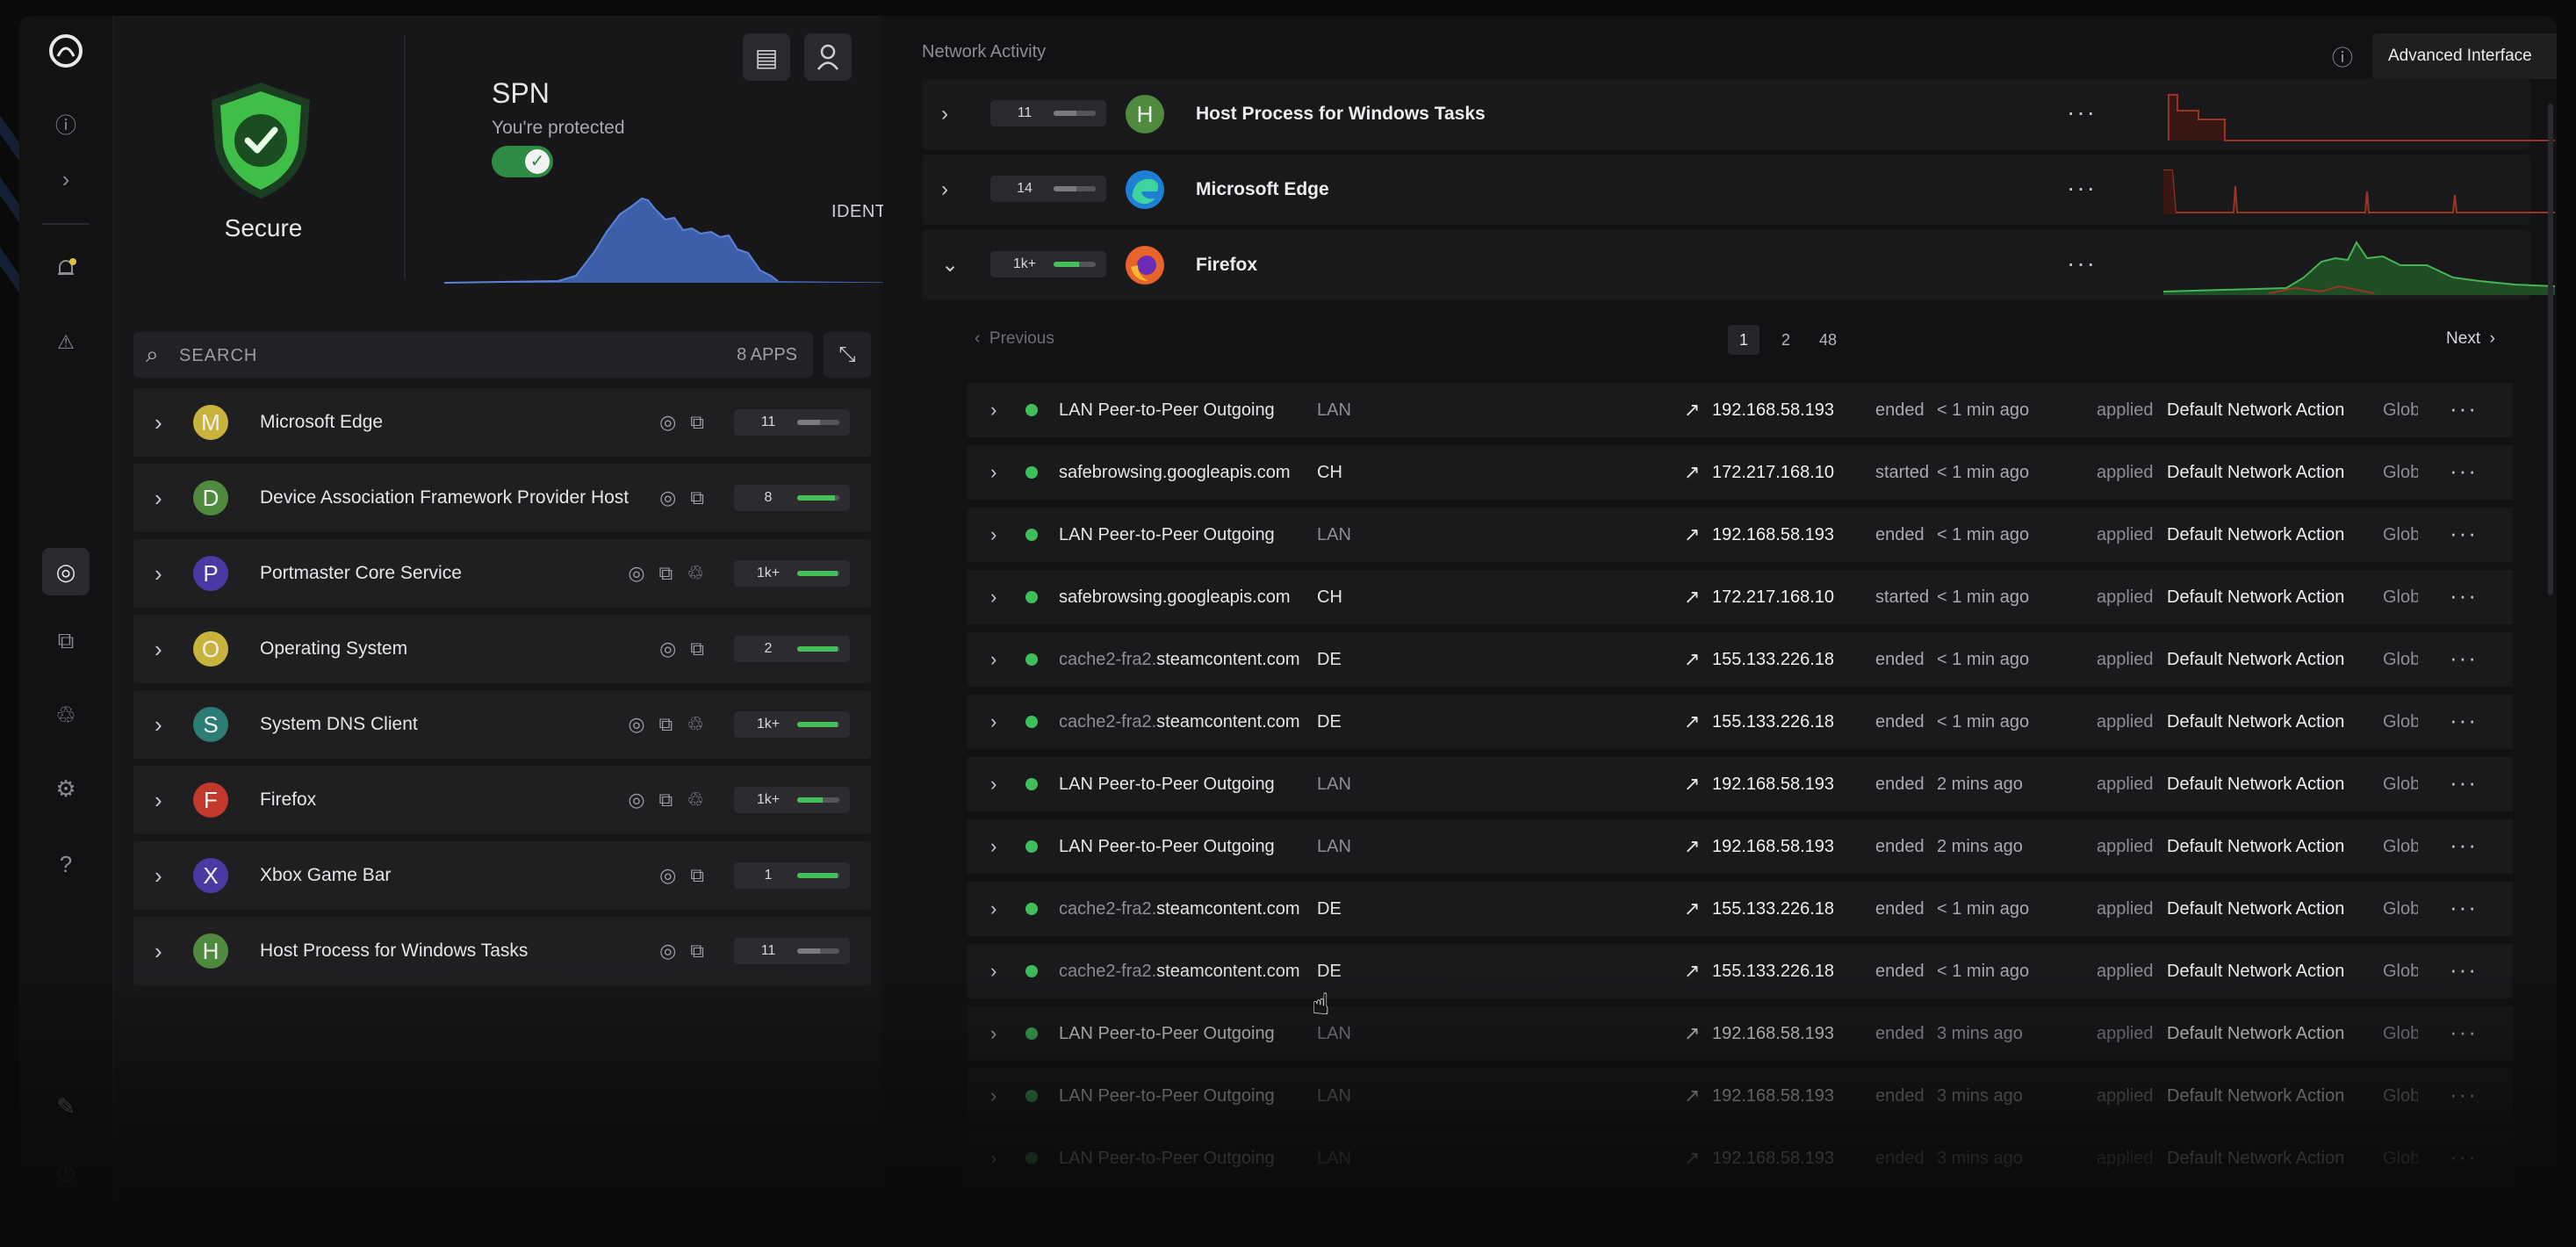 This screenshot has height=1247, width=2576. I want to click on app-row: › O Operating System ◎ ⧉ 2, so click(502, 649).